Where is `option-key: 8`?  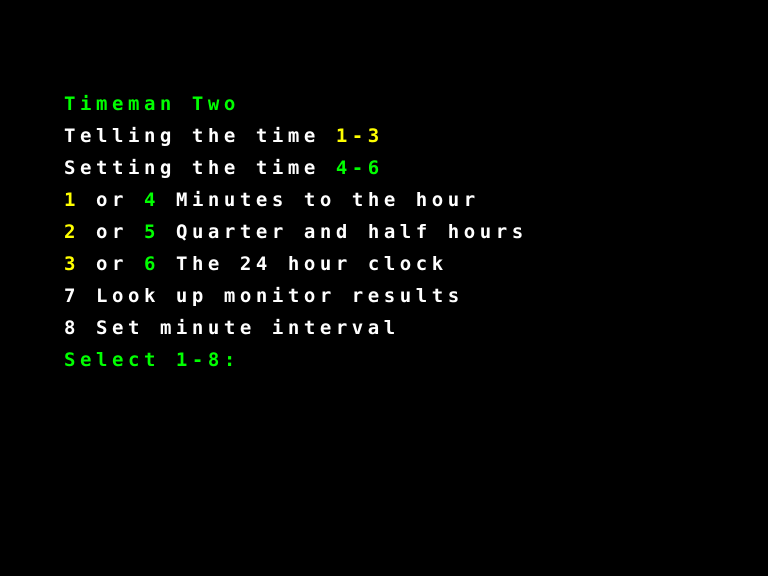 option-key: 8 is located at coordinates (72, 328).